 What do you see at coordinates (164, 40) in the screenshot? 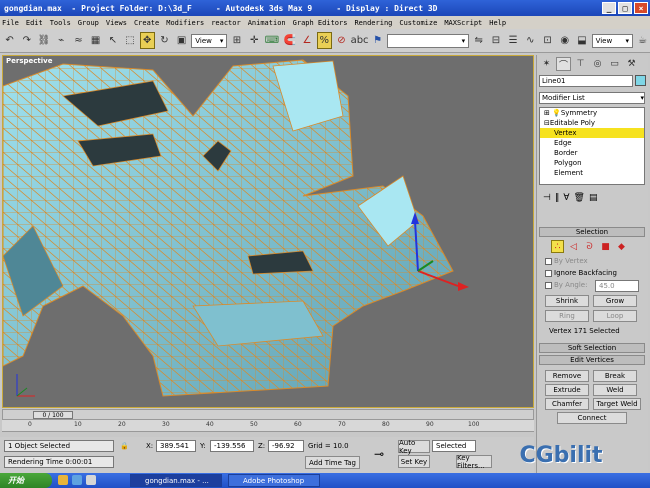
I see `select-rotate-icon: ↻` at bounding box center [164, 40].